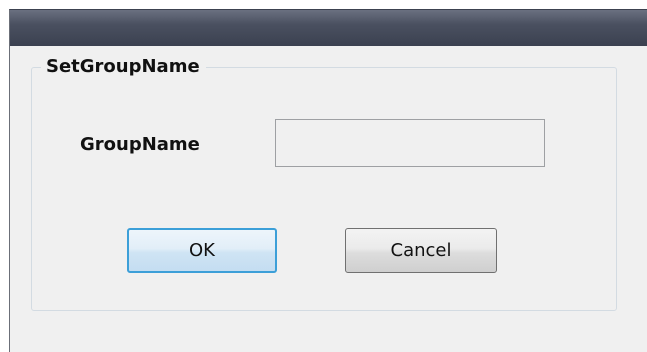  Describe the element at coordinates (421, 250) in the screenshot. I see `cancel-button: Cancel` at that location.